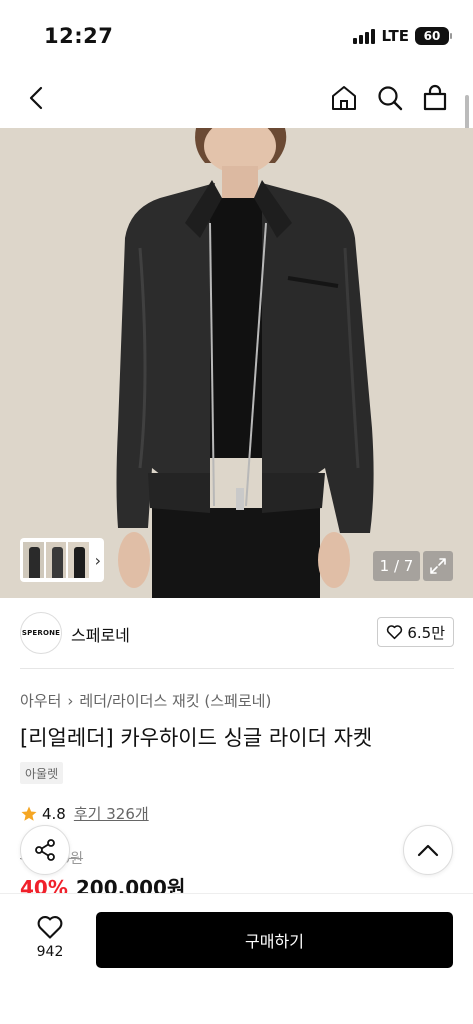  Describe the element at coordinates (40, 700) in the screenshot. I see `breadcrumb-item: 아우터` at that location.